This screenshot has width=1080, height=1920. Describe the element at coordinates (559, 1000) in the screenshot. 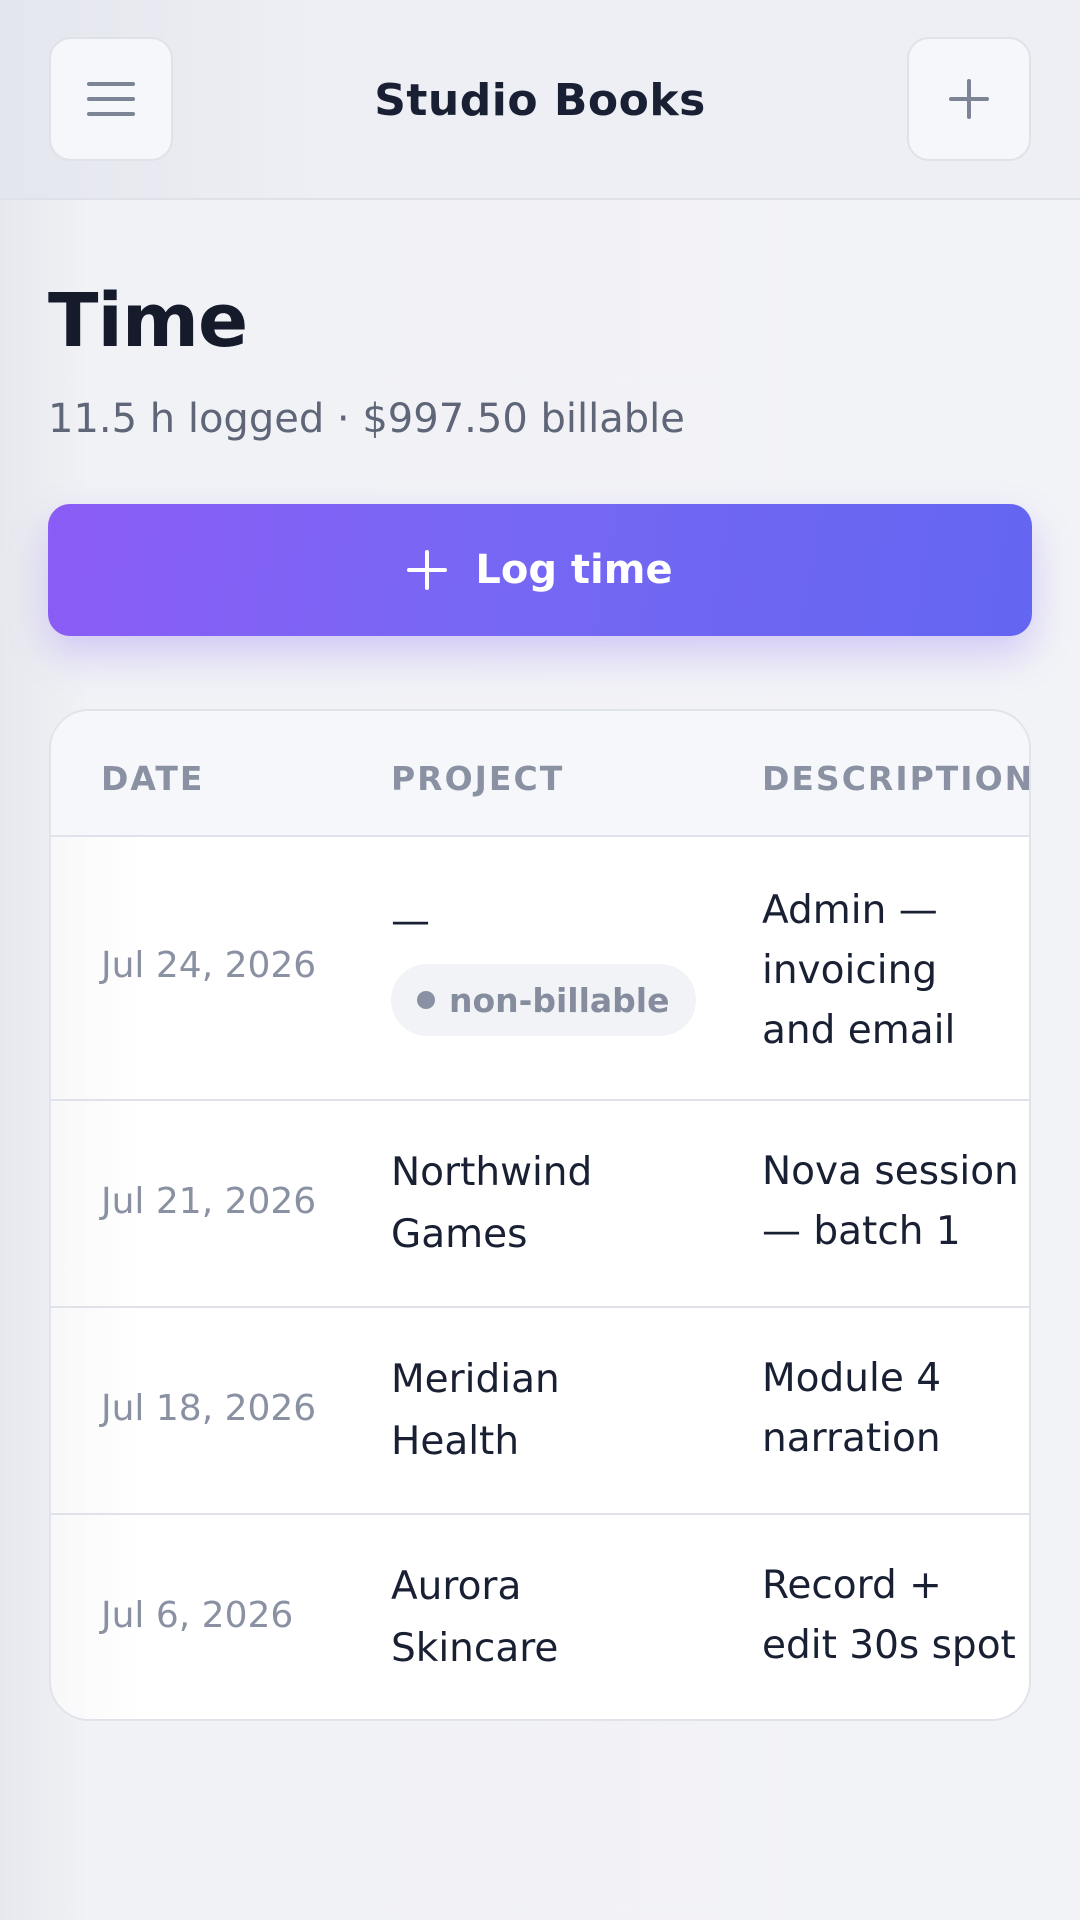

I see `badge-label: non-billable` at that location.